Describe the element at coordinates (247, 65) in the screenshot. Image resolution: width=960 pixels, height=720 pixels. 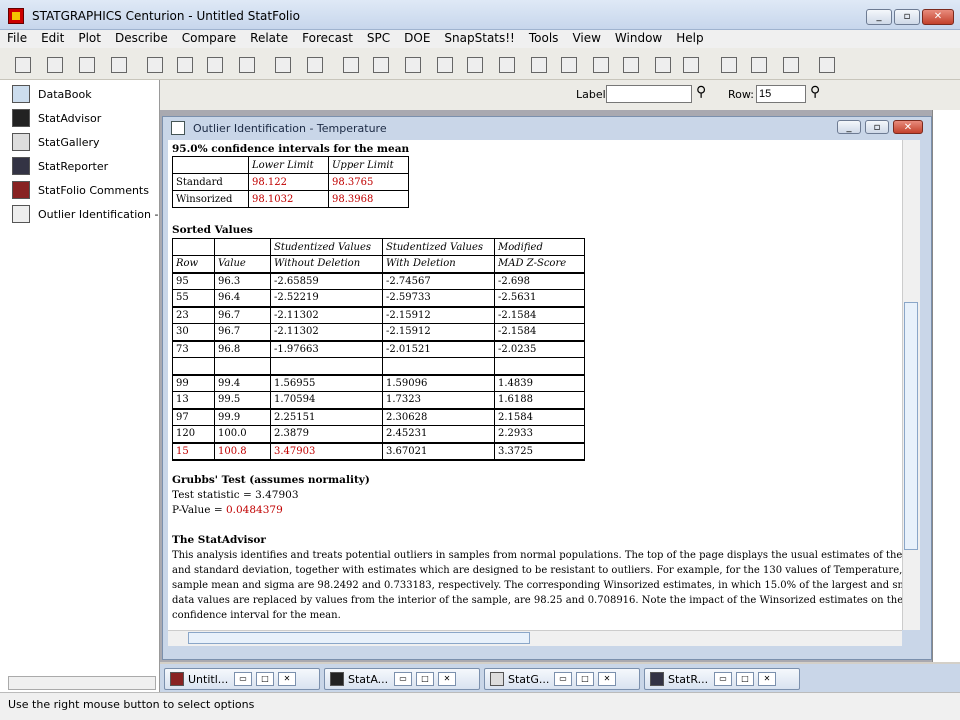
I see `undo-icon` at that location.